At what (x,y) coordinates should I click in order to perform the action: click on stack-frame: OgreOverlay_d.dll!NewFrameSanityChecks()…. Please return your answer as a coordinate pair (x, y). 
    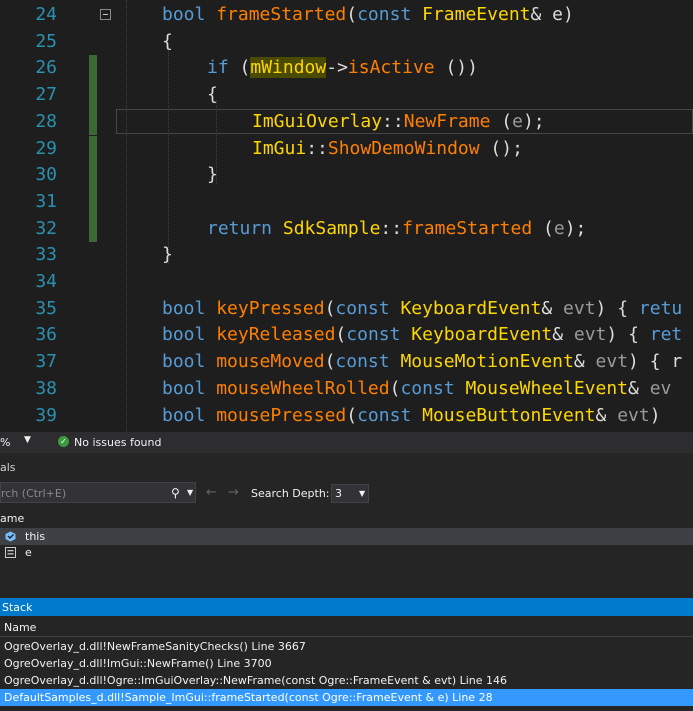
    Looking at the image, I should click on (155, 646).